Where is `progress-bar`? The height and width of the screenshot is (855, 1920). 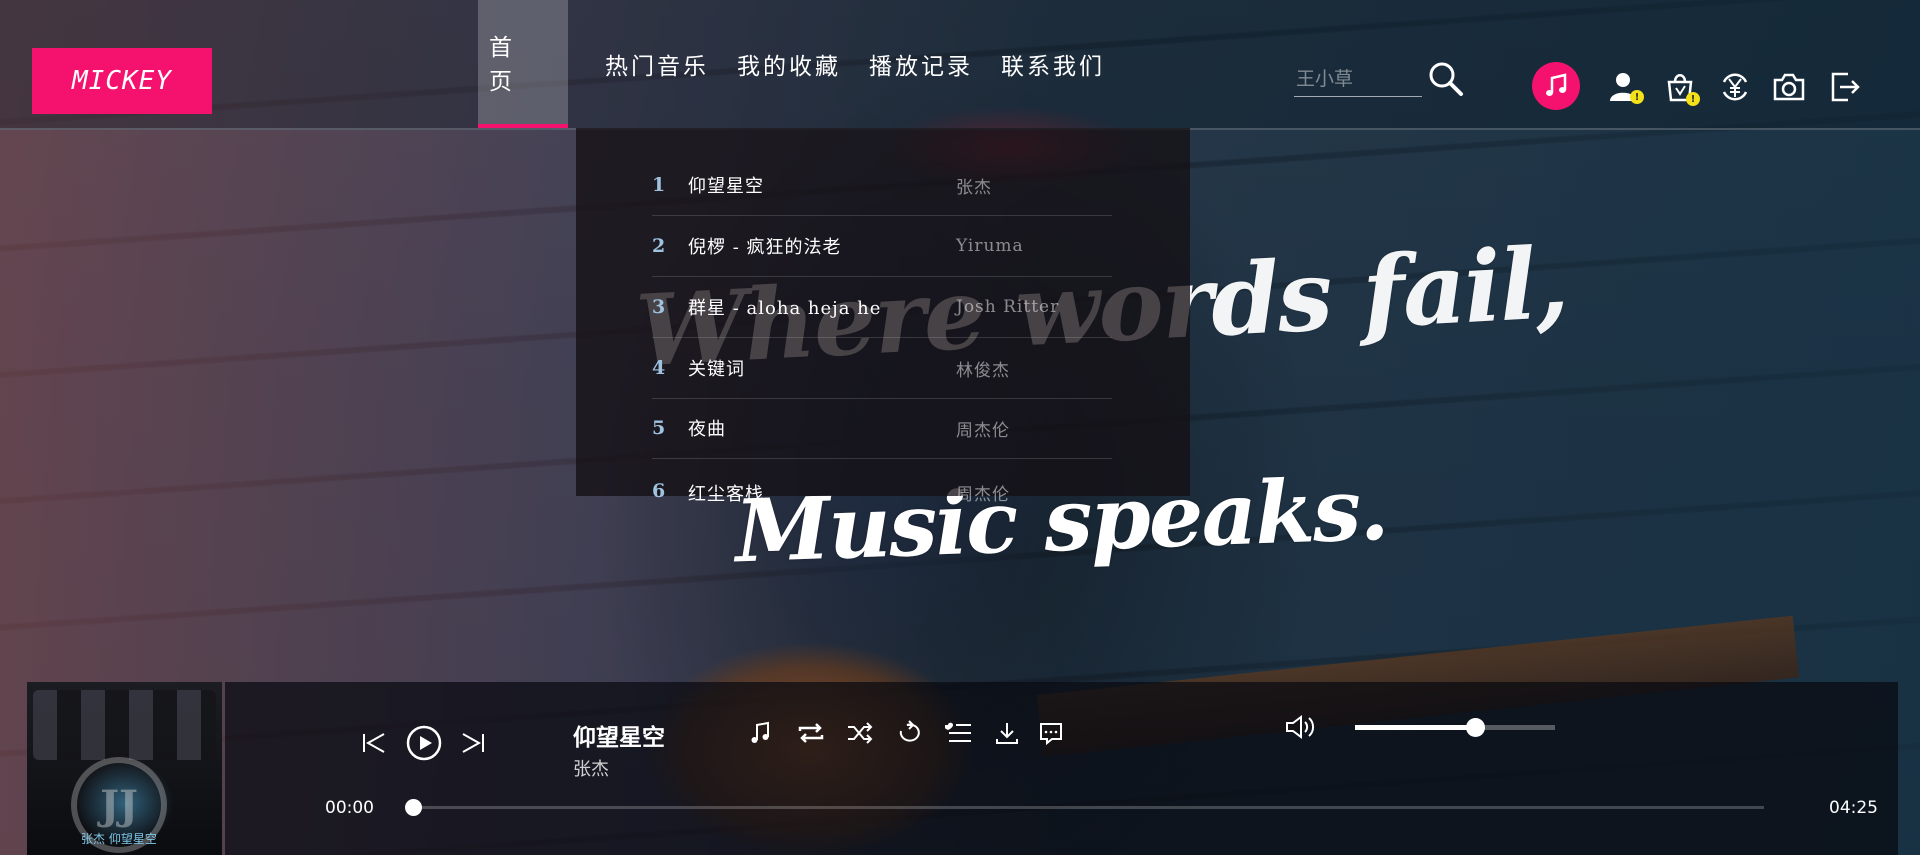 progress-bar is located at coordinates (1084, 807).